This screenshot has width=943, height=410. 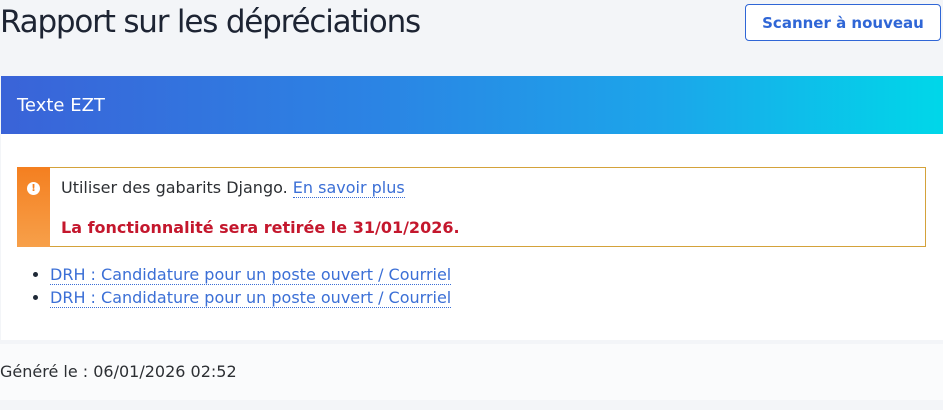 I want to click on page-title: Rapport sur les dépréciations, so click(x=210, y=22).